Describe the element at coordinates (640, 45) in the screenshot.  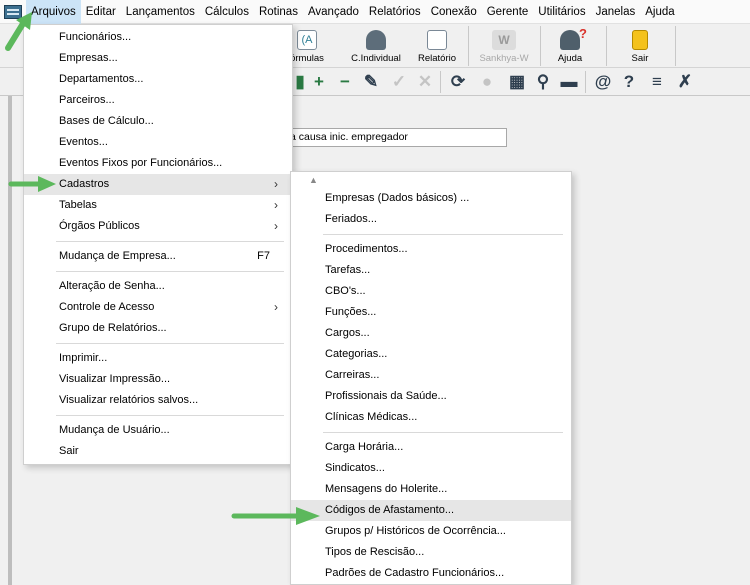
I see `exit-button: Sair` at that location.